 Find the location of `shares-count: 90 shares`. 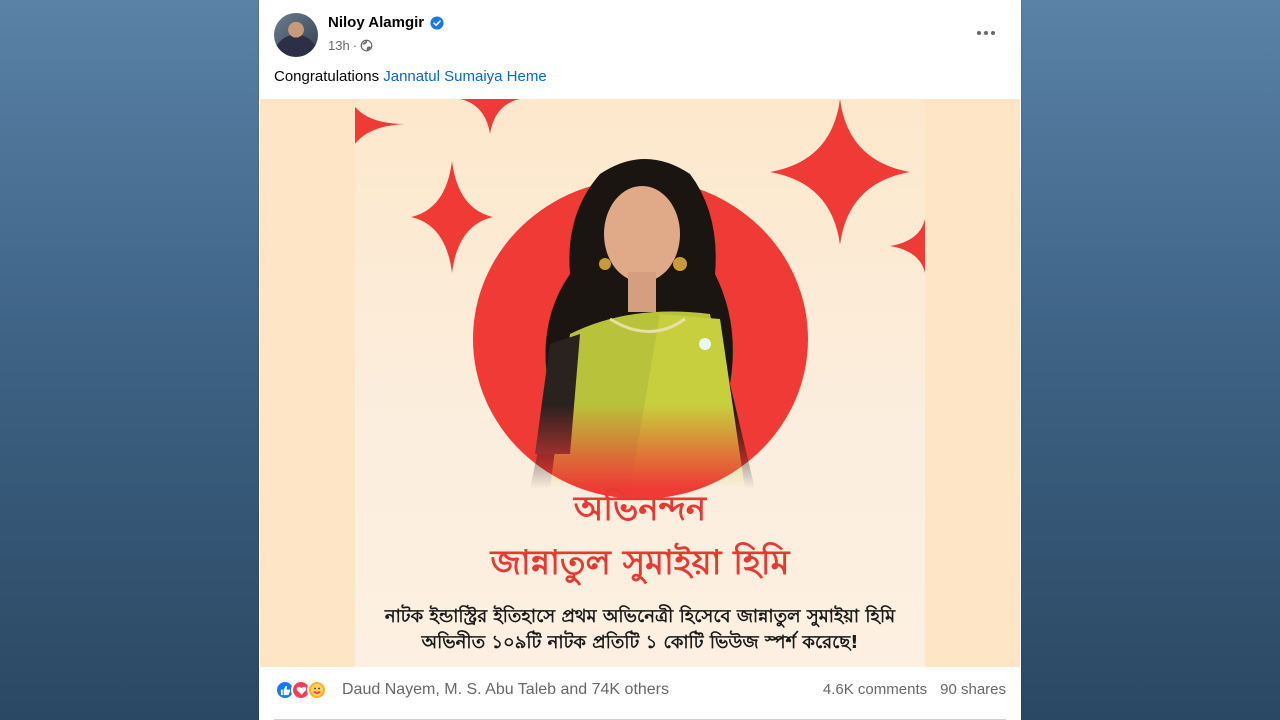

shares-count: 90 shares is located at coordinates (973, 689).